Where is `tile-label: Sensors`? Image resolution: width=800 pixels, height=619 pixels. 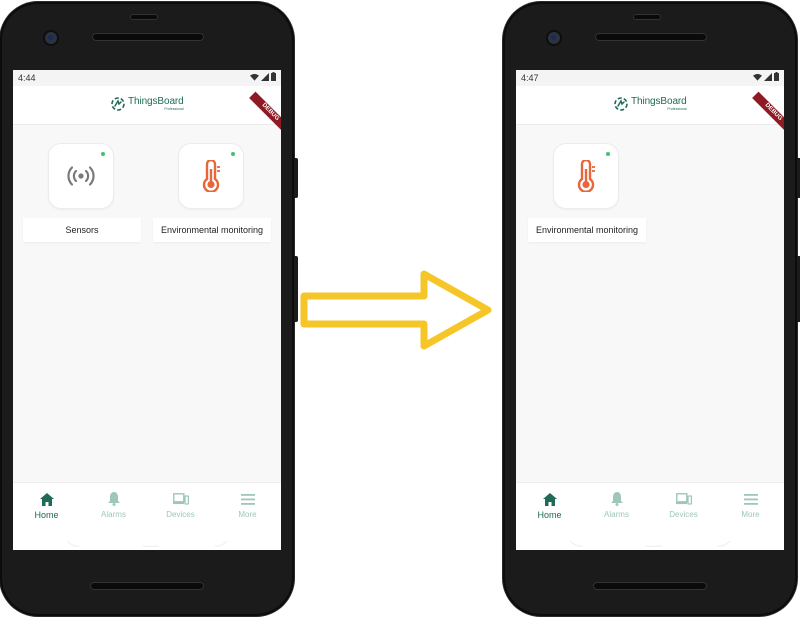
tile-label: Sensors is located at coordinates (82, 230).